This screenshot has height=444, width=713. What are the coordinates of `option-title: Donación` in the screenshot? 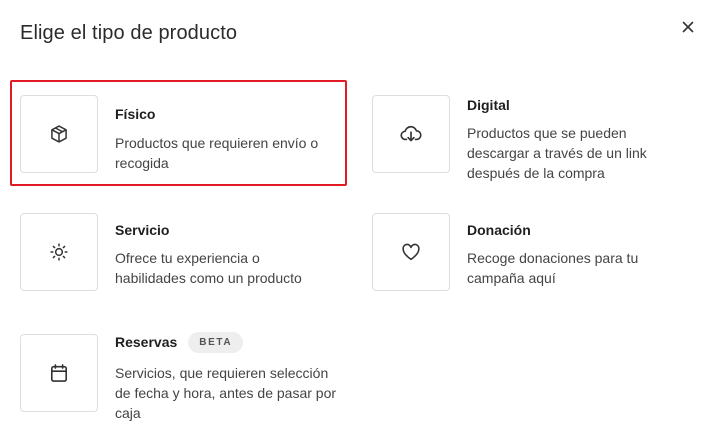 It's located at (499, 230).